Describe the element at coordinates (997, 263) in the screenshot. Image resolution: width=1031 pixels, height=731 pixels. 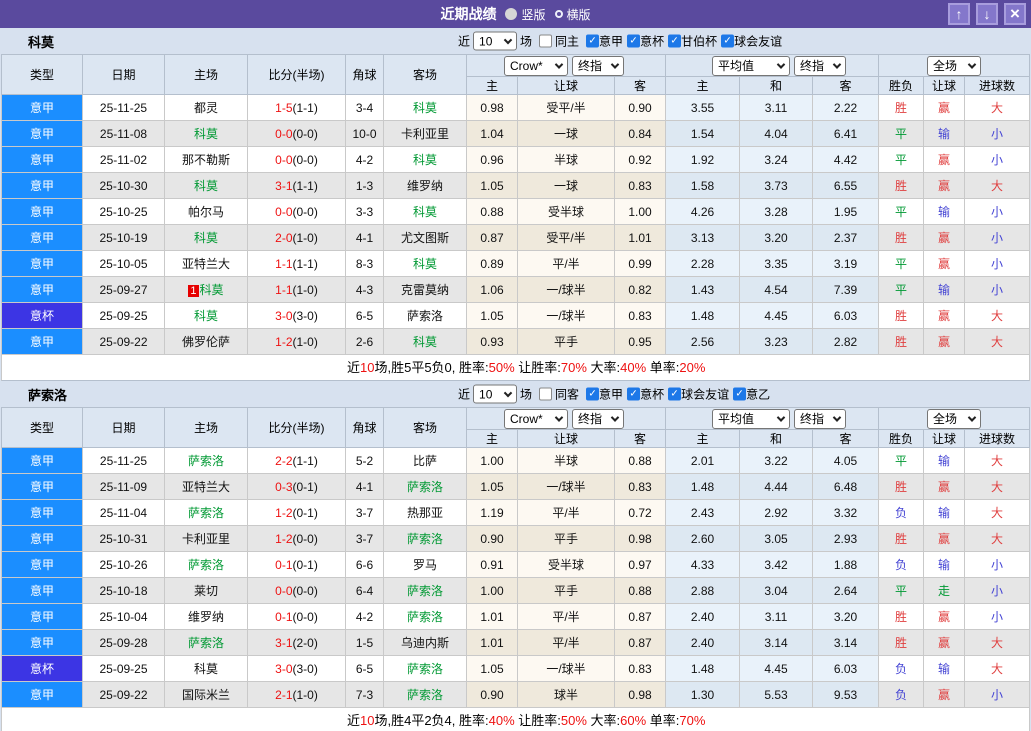
I see `goals-result-cell: 小` at that location.